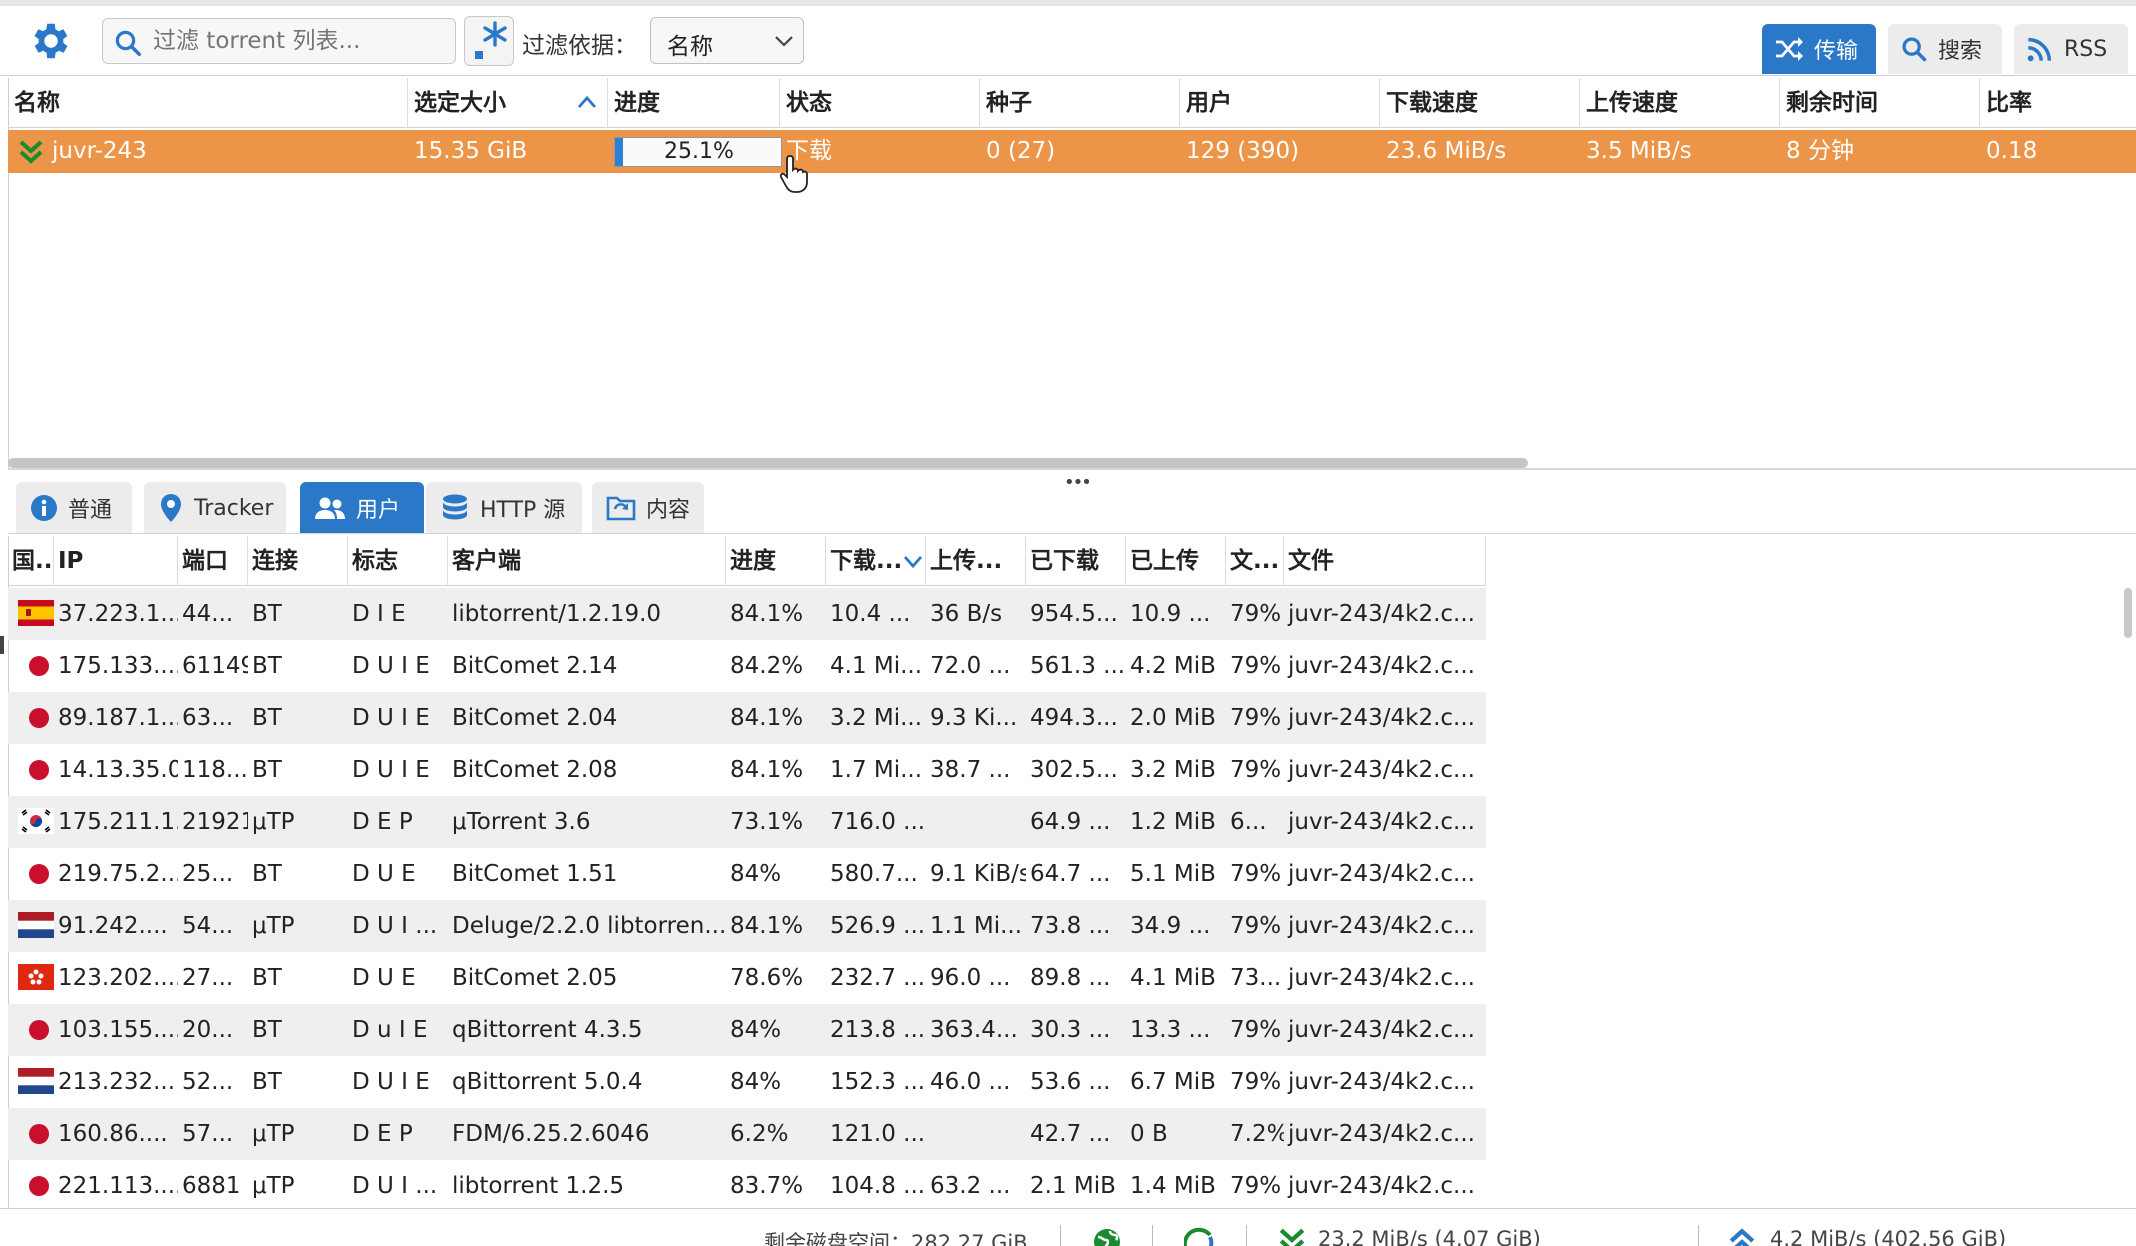 The height and width of the screenshot is (1246, 2136). What do you see at coordinates (767, 926) in the screenshot?
I see `peer-progress: 84.1%` at bounding box center [767, 926].